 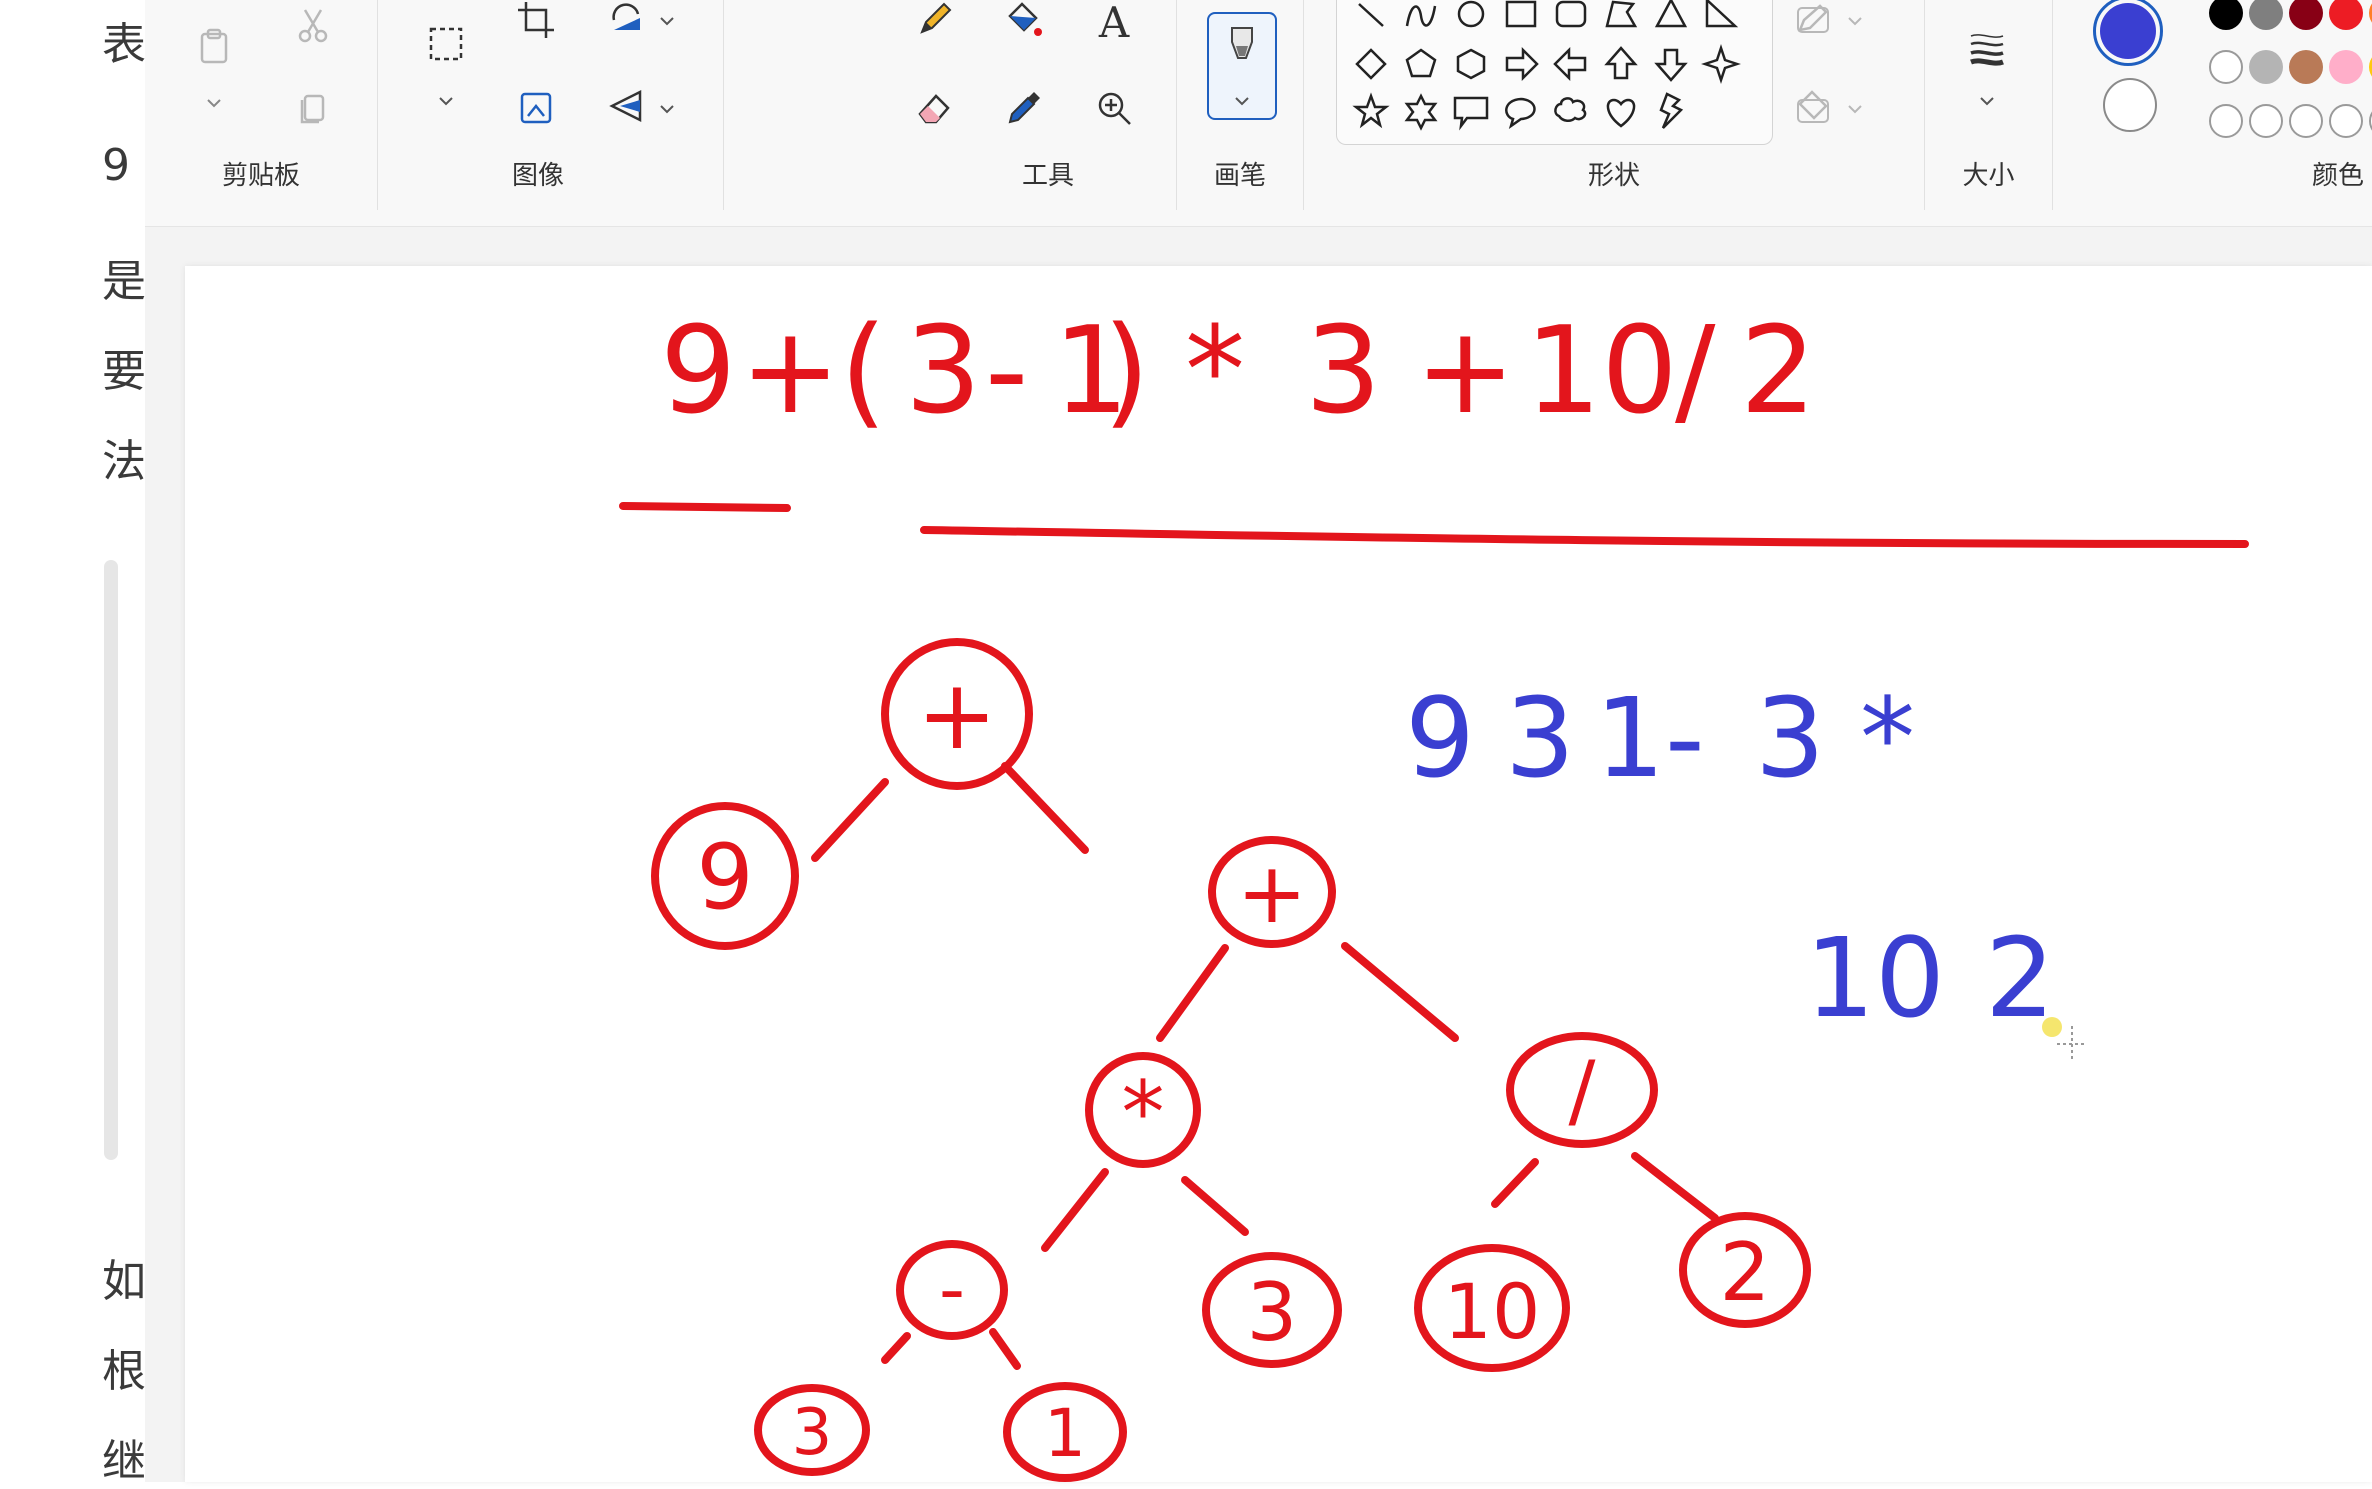 What do you see at coordinates (536, 110) in the screenshot?
I see `resize-button` at bounding box center [536, 110].